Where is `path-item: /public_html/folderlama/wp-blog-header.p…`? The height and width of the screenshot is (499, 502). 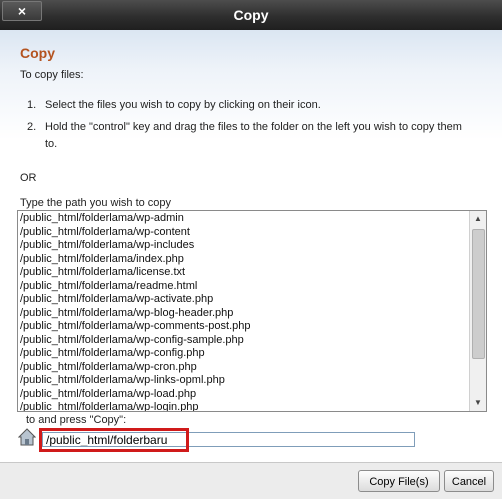
path-item: /public_html/folderlama/wp-blog-header.p… is located at coordinates (127, 312).